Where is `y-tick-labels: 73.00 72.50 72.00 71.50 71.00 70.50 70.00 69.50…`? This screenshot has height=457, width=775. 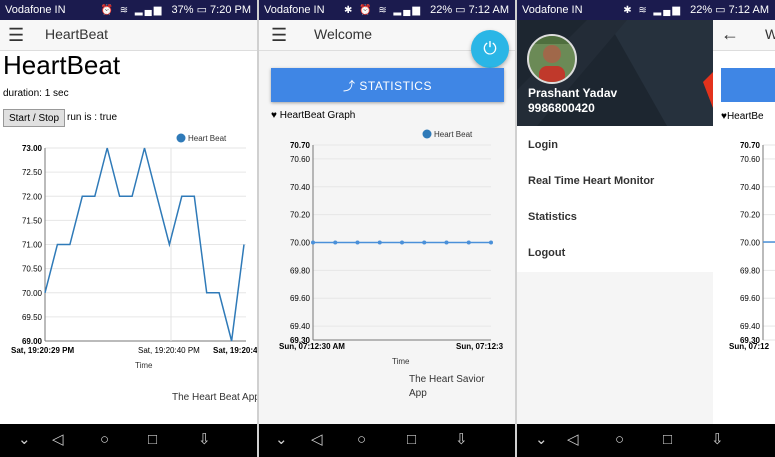
y-tick-labels: 73.00 72.50 72.00 71.50 71.00 70.50 70.00 69.50… is located at coordinates (32, 245).